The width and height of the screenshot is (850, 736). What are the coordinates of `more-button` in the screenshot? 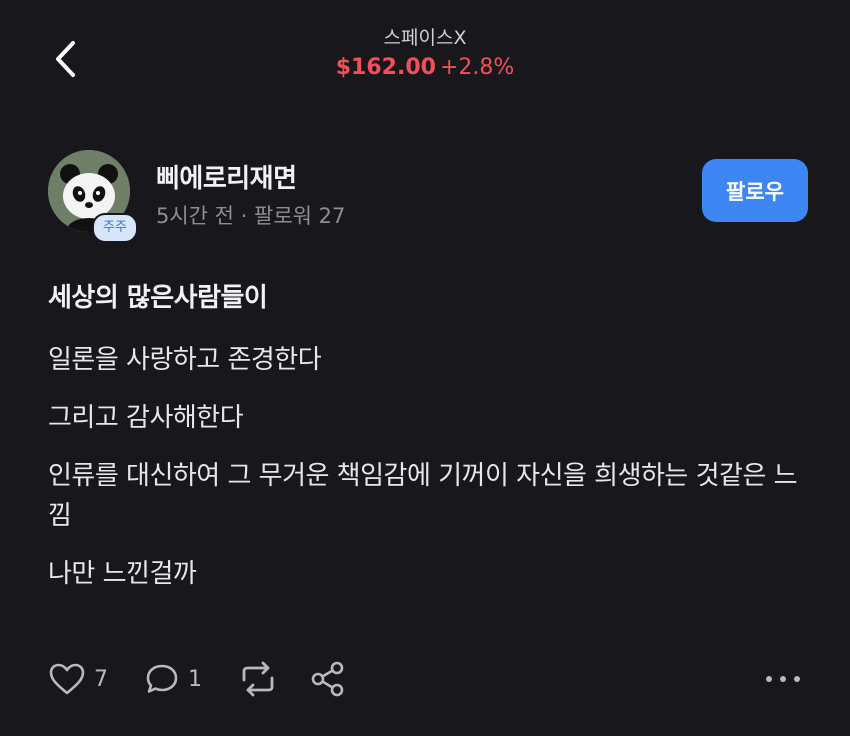 It's located at (783, 679).